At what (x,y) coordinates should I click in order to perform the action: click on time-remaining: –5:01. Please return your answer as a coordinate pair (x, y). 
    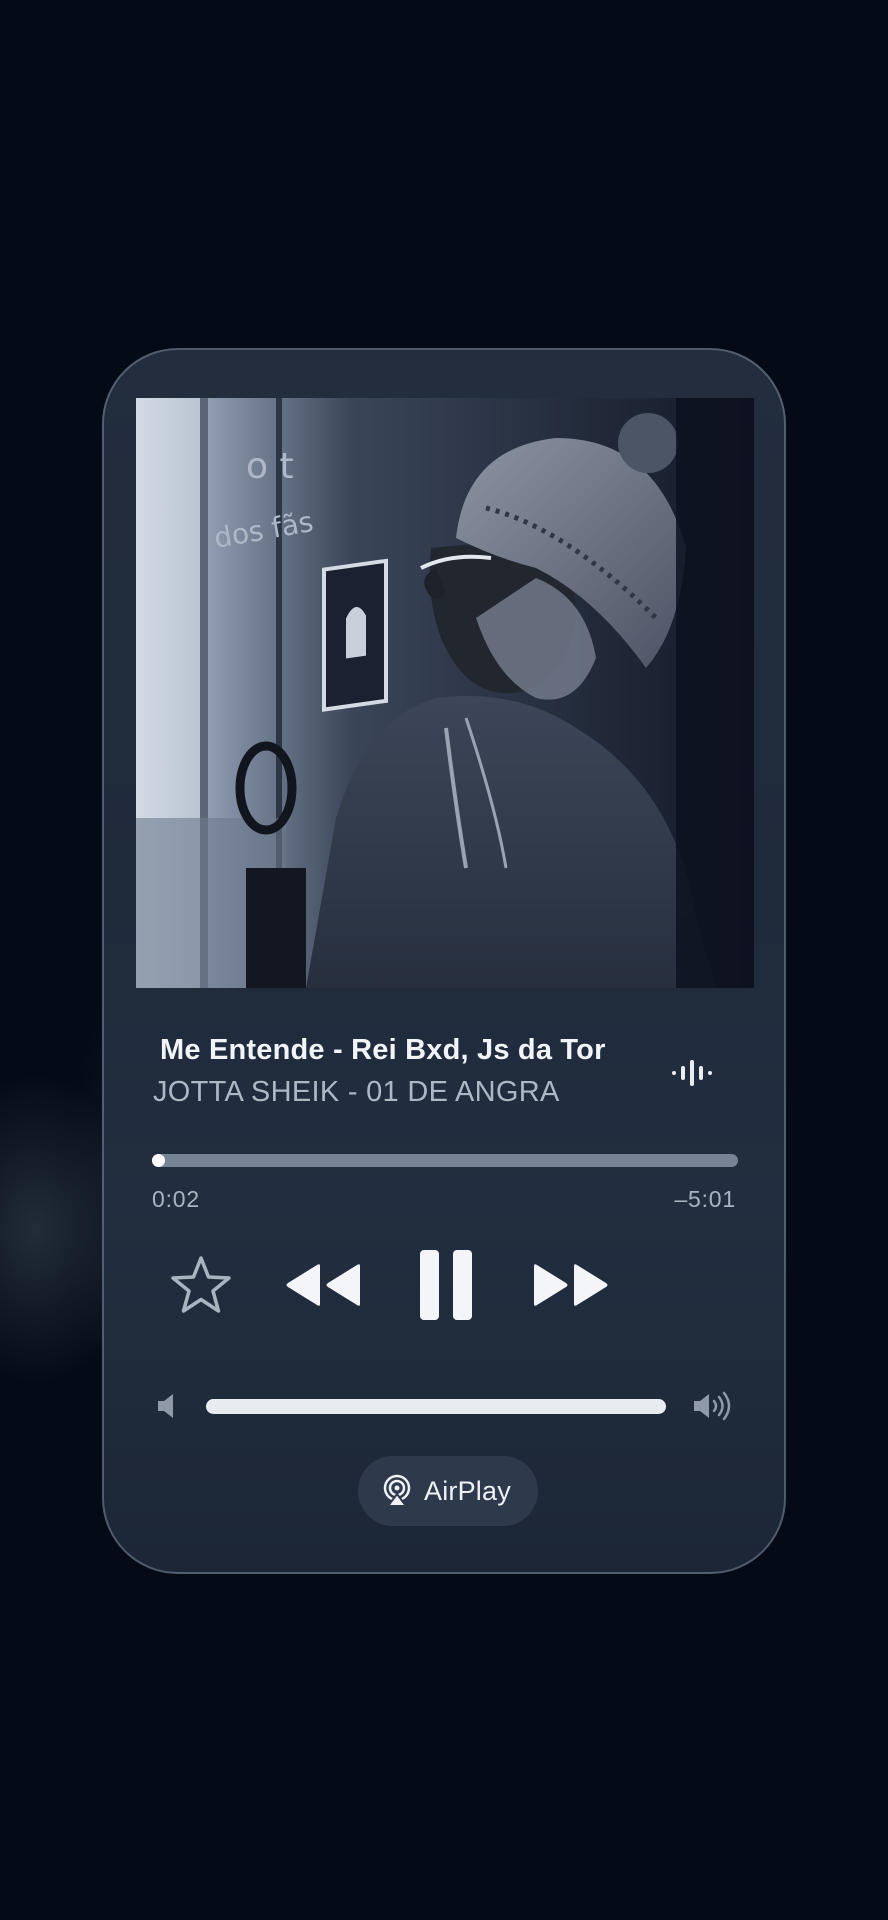
    Looking at the image, I should click on (705, 1199).